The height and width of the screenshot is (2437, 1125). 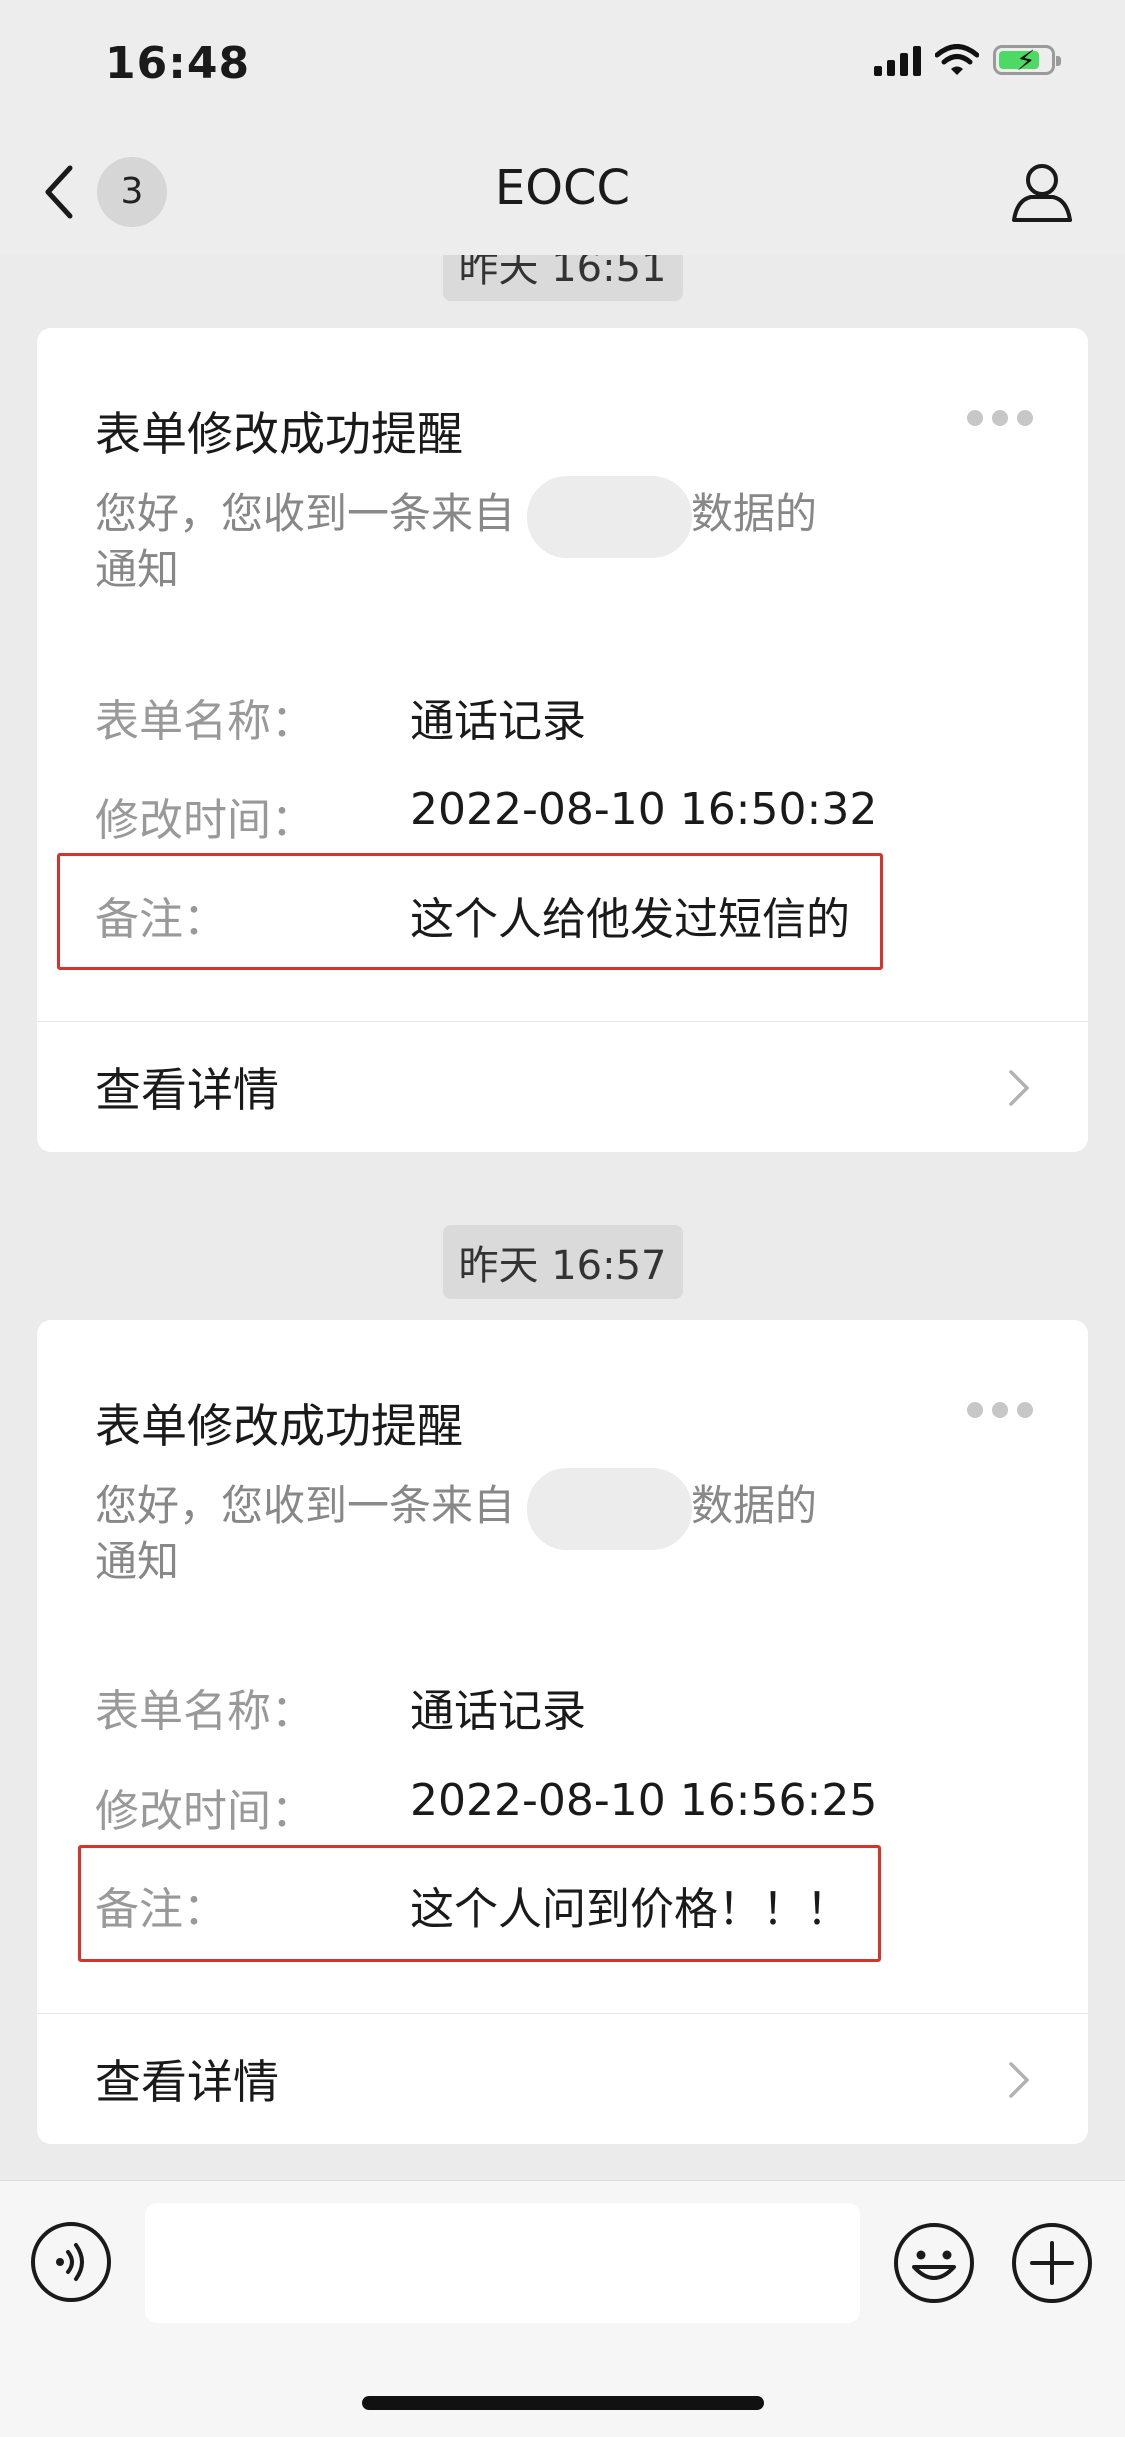 I want to click on message-input, so click(x=502, y=2263).